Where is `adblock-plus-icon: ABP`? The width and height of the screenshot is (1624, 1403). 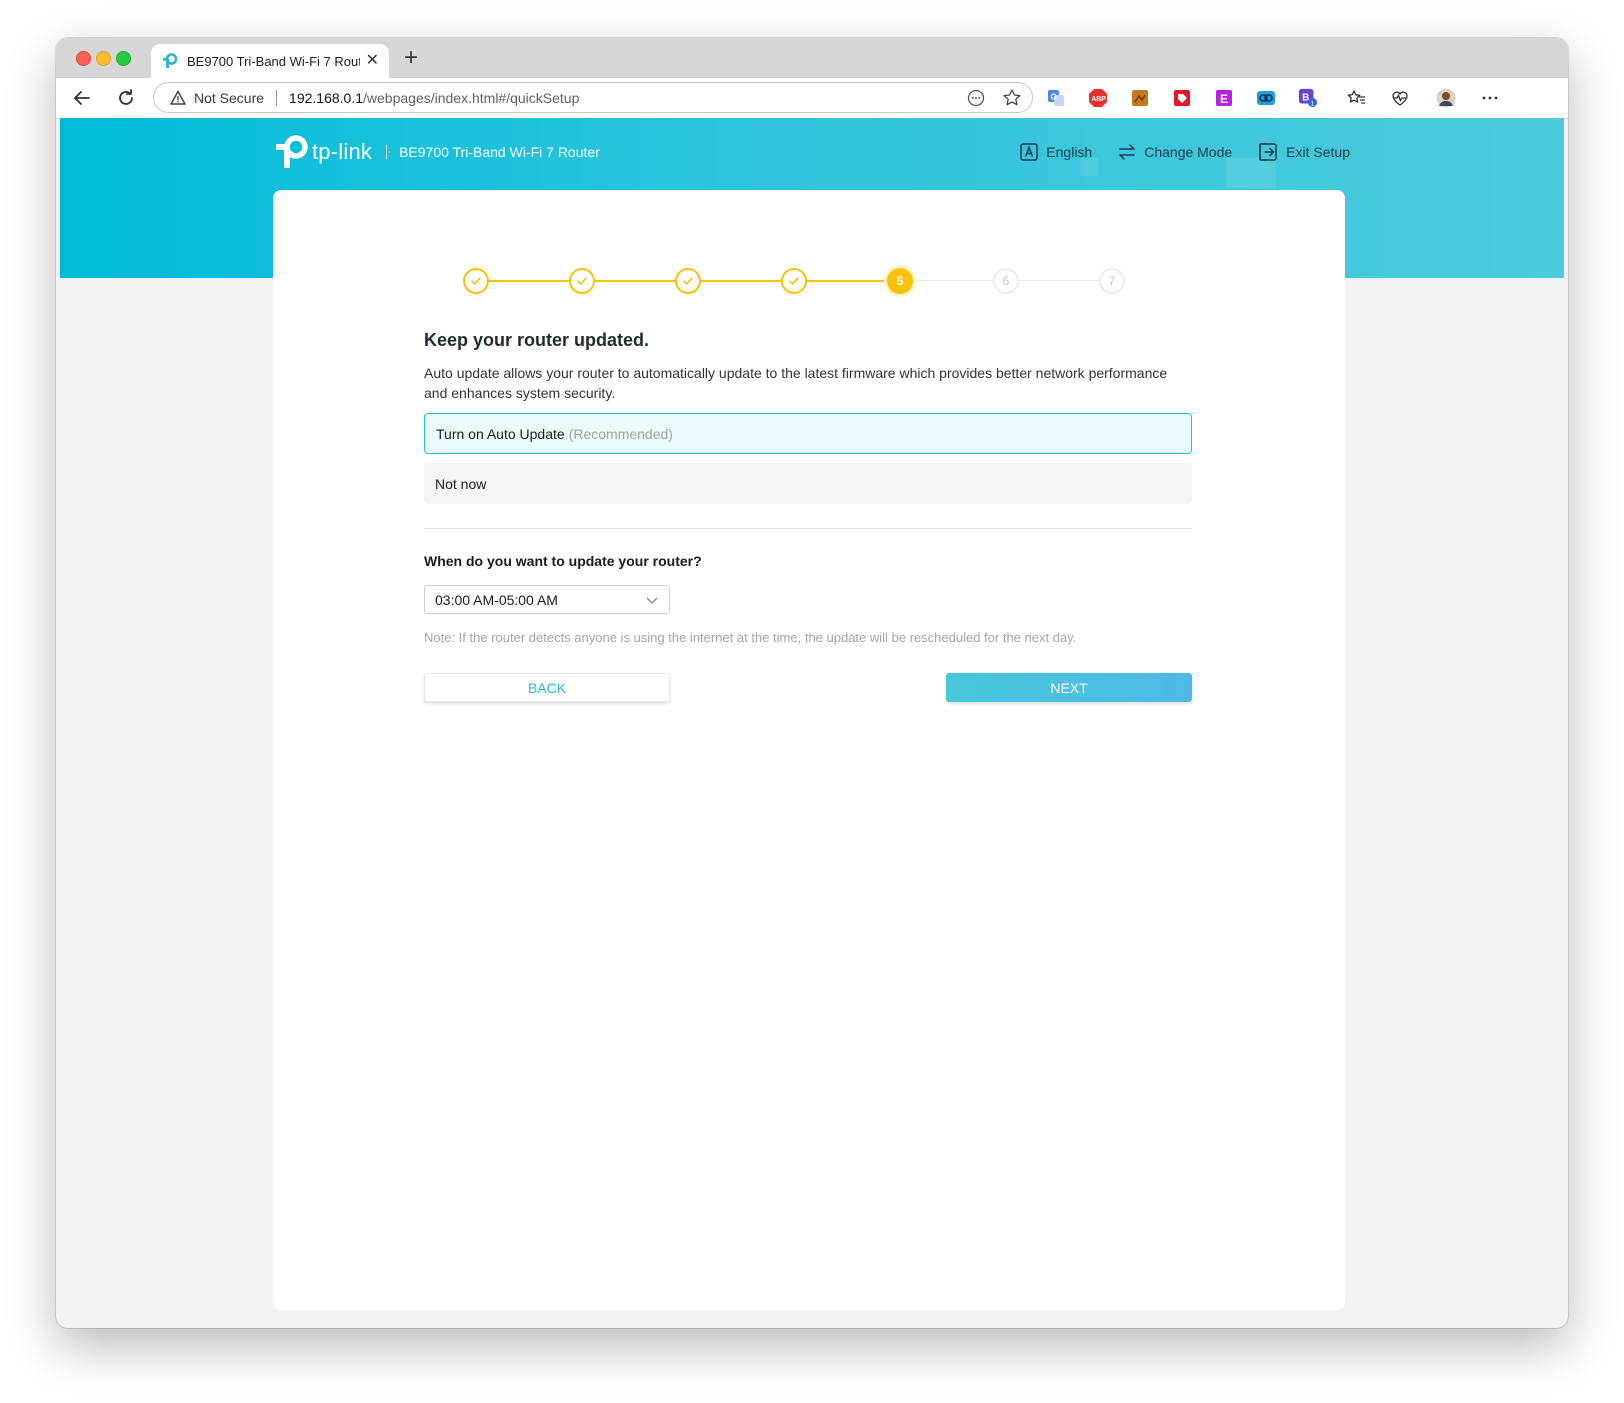
adblock-plus-icon: ABP is located at coordinates (1098, 98).